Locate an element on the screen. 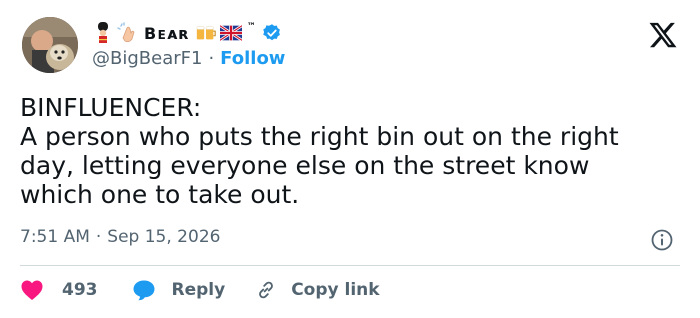  like-button: 493 is located at coordinates (59, 290).